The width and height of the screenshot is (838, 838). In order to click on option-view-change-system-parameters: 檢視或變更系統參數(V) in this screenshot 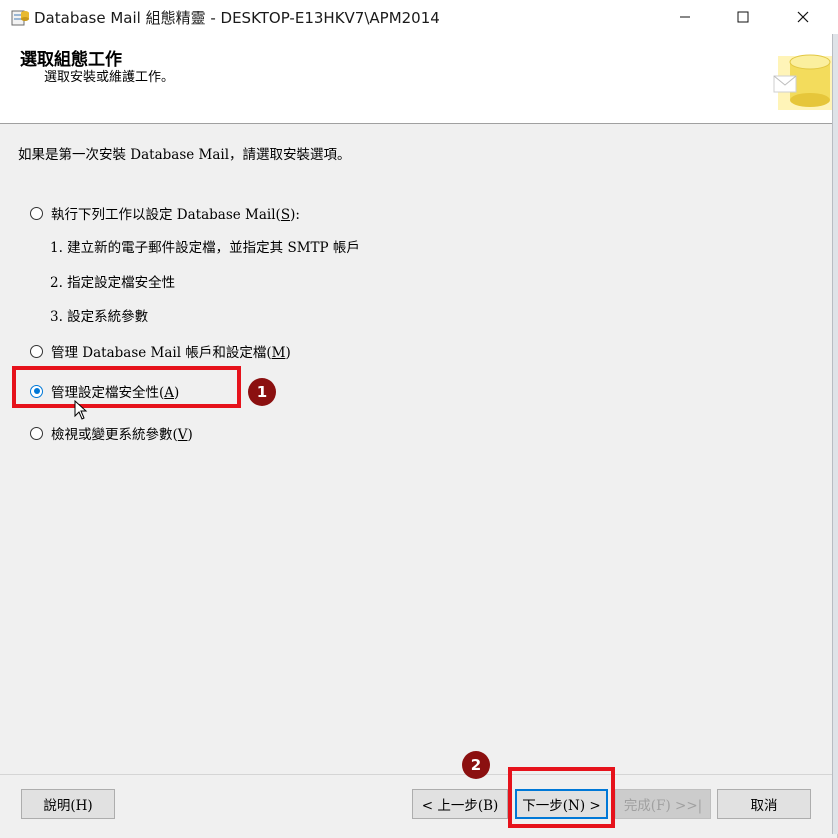, I will do `click(111, 433)`.